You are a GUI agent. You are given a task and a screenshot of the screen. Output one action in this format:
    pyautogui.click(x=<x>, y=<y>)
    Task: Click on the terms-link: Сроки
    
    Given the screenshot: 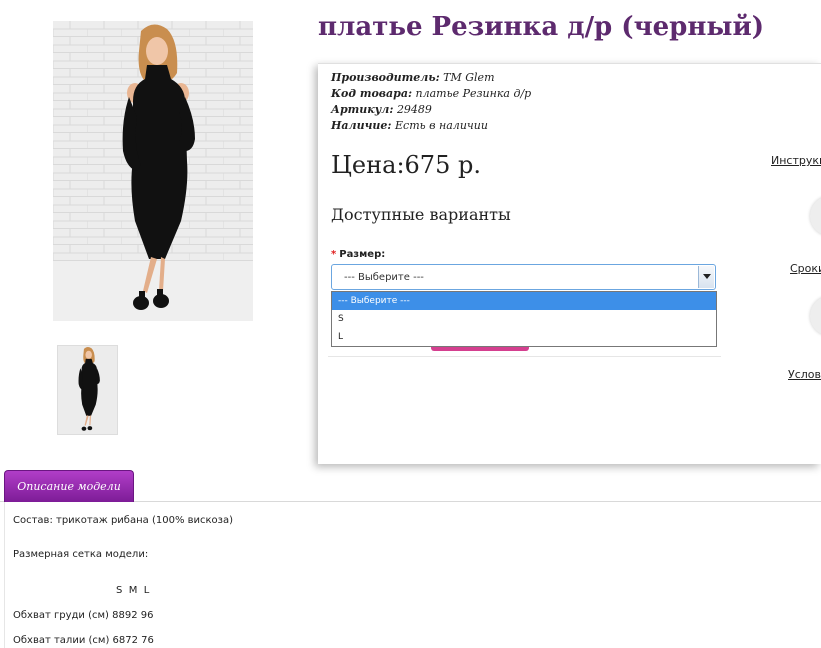 What is the action you would take?
    pyautogui.click(x=805, y=268)
    